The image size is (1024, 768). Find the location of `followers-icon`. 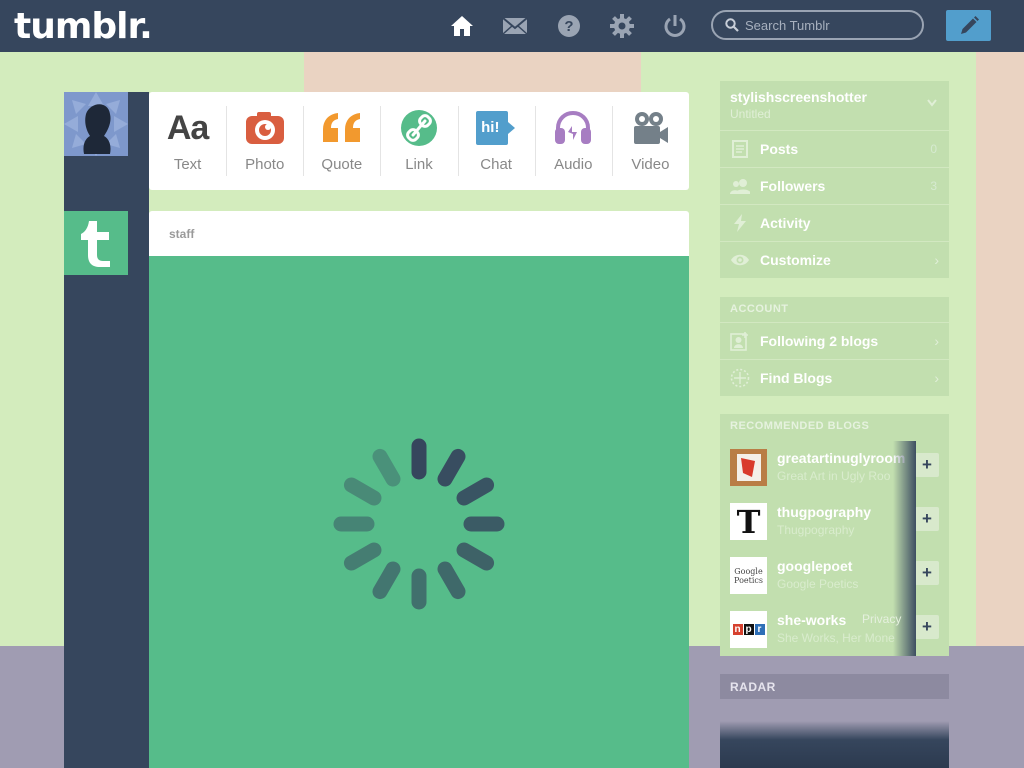

followers-icon is located at coordinates (740, 186).